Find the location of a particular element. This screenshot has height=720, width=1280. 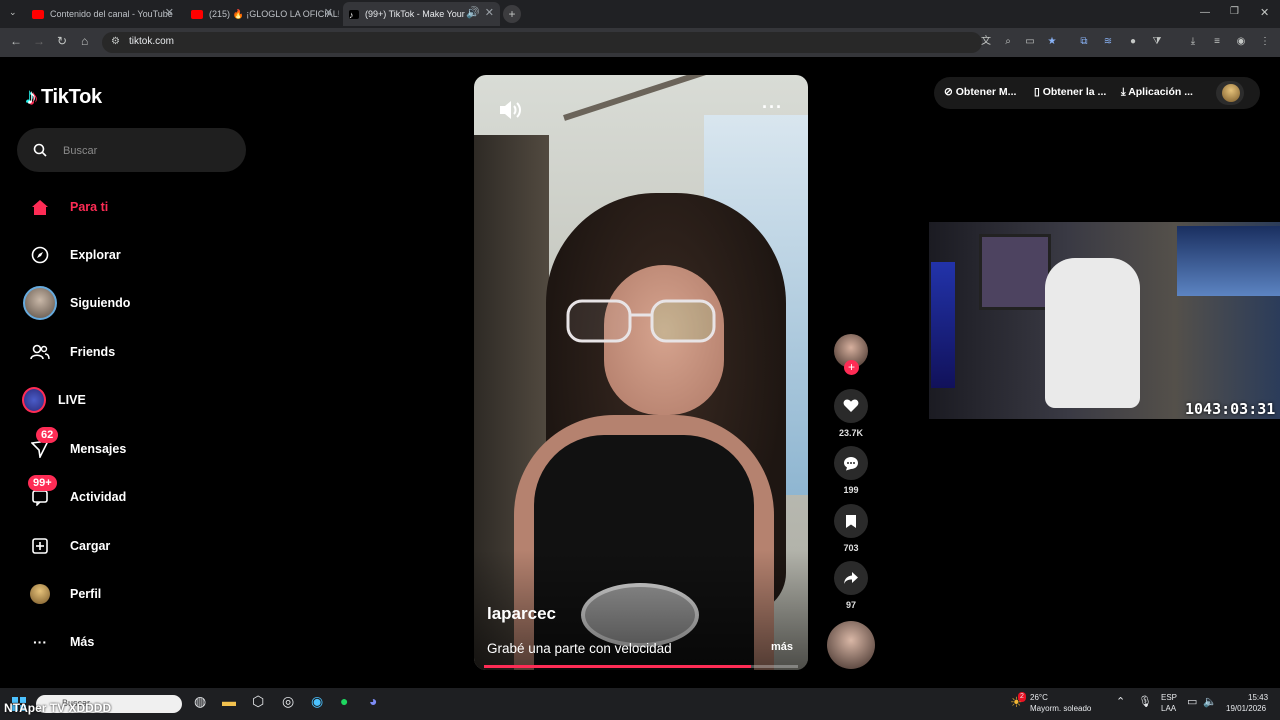

sidebar-item-label: Actividad is located at coordinates (98, 497).